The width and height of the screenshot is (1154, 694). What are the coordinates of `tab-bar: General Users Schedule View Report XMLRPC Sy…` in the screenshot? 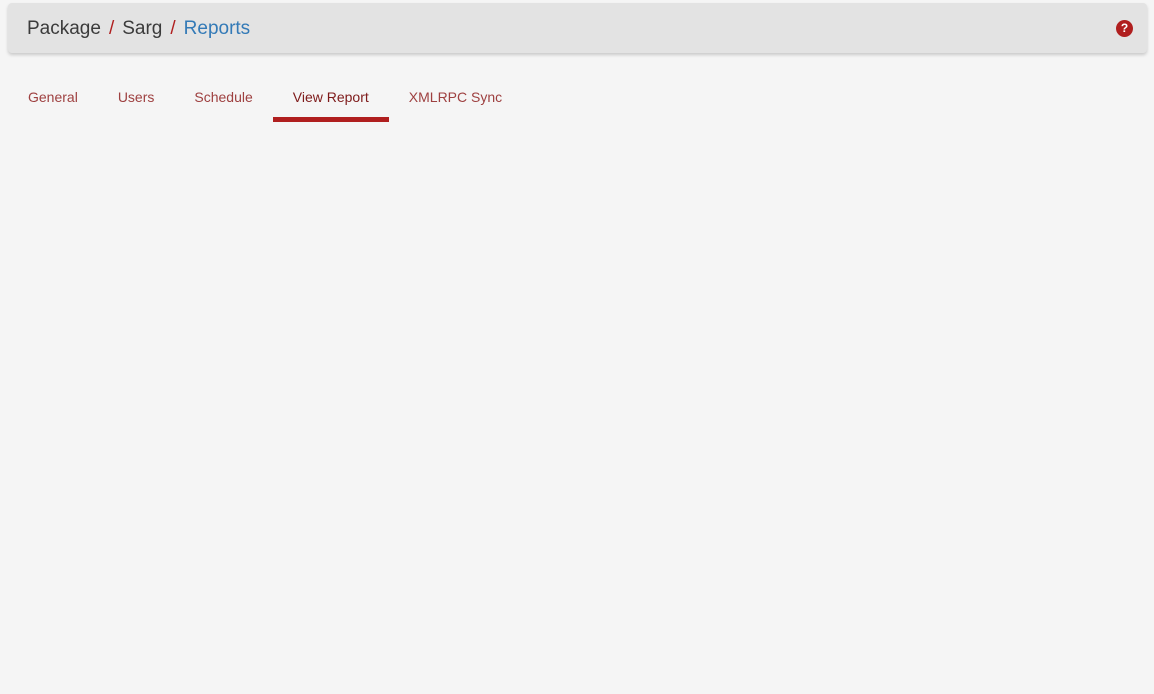 It's located at (581, 99).